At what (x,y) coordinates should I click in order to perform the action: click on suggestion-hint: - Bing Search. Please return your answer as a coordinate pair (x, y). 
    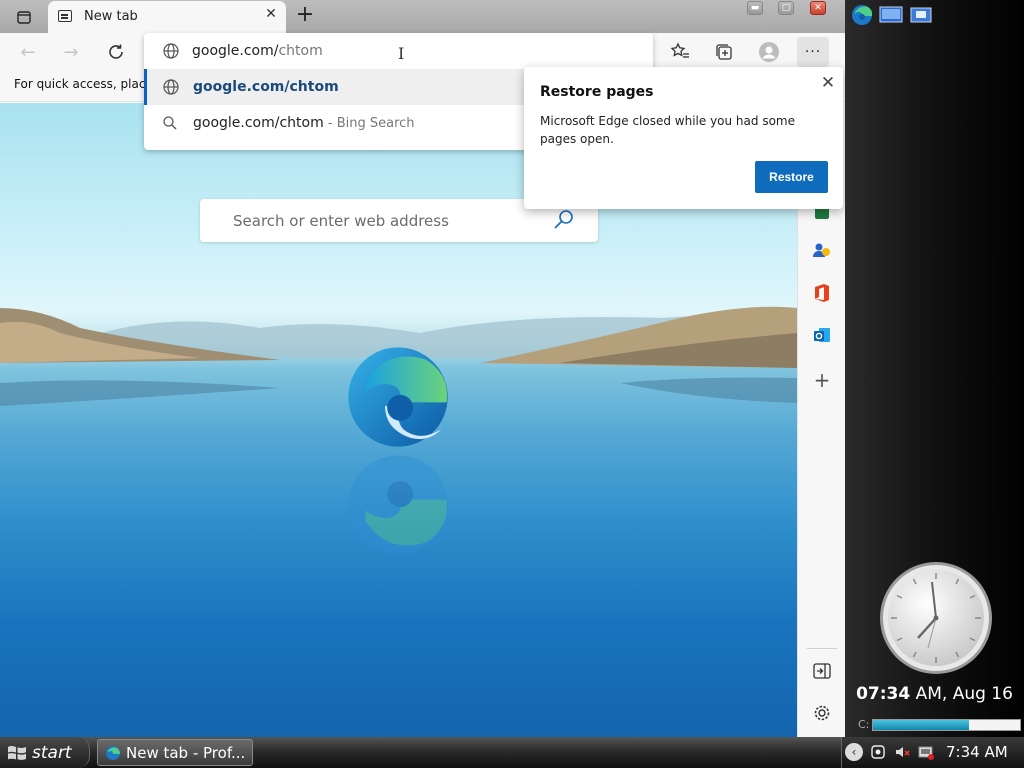
    Looking at the image, I should click on (369, 123).